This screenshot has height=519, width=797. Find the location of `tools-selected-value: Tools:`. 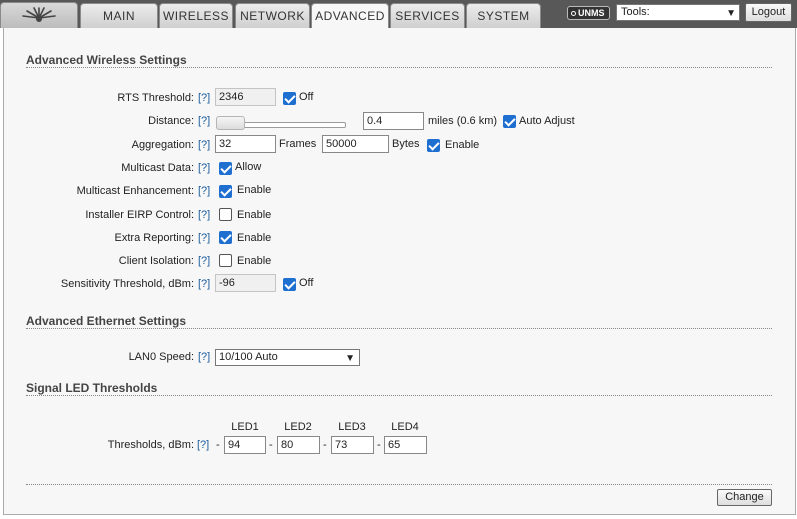

tools-selected-value: Tools: is located at coordinates (635, 12).